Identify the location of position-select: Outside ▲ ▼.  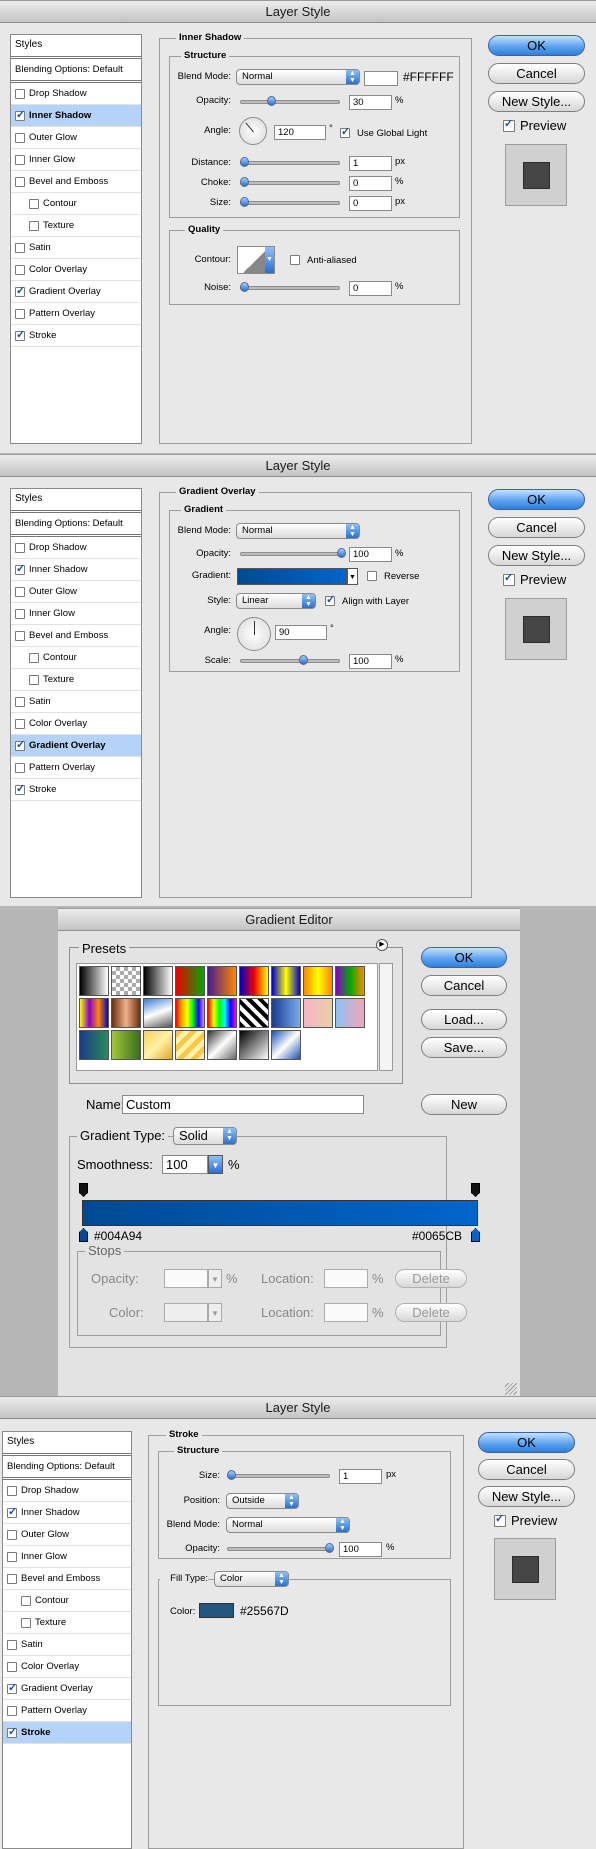
(262, 1501).